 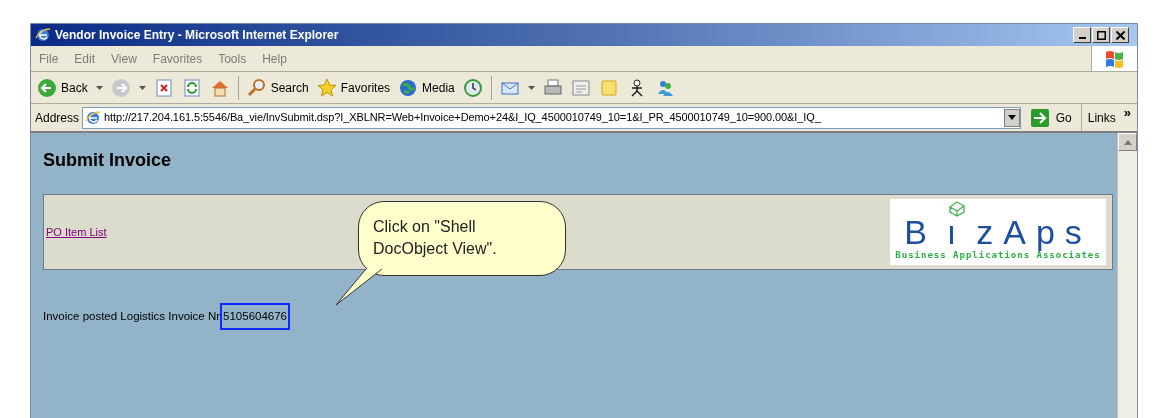 I want to click on stop-button, so click(x=163, y=87).